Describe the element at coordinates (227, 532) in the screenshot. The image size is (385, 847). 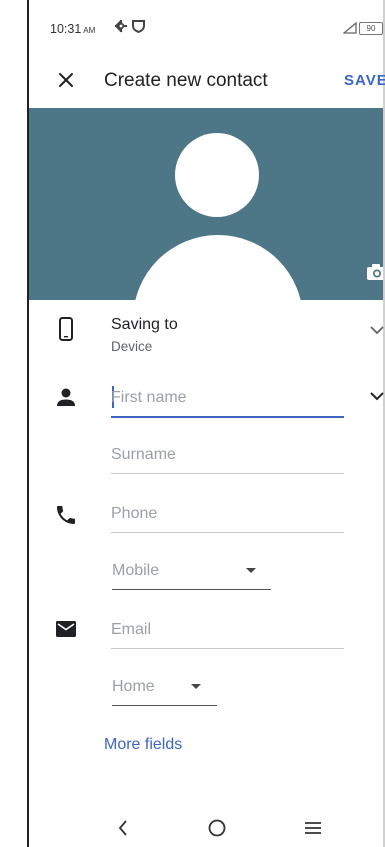
I see `phone-underline` at that location.